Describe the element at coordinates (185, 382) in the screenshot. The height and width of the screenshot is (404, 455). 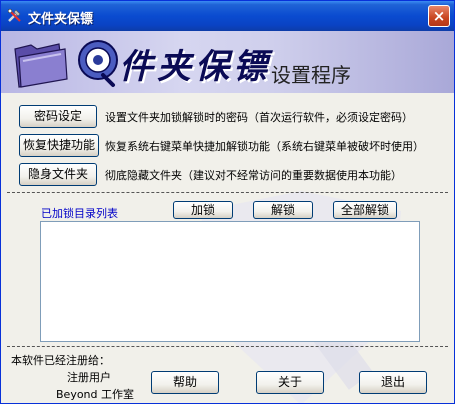
I see `help-button: 帮助` at that location.